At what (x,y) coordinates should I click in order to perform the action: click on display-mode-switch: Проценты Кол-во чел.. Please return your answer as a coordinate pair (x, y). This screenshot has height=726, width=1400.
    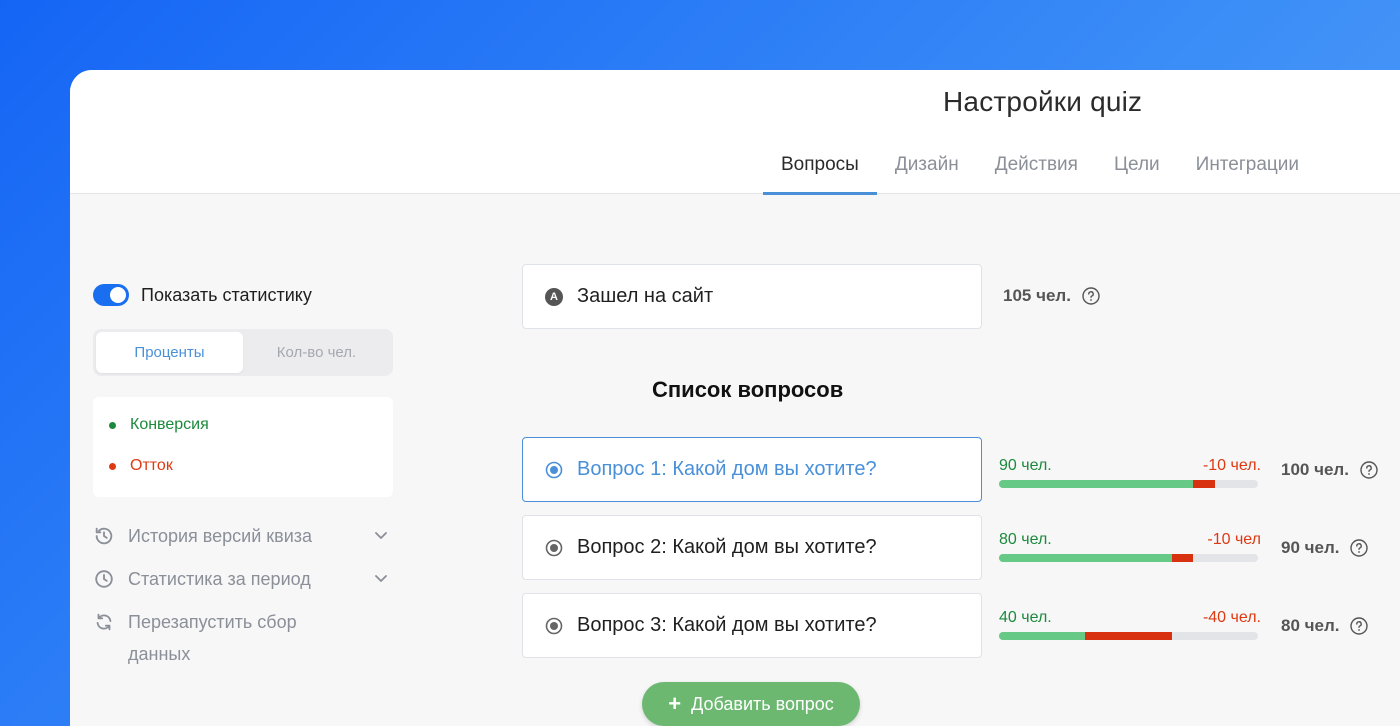
    Looking at the image, I should click on (243, 352).